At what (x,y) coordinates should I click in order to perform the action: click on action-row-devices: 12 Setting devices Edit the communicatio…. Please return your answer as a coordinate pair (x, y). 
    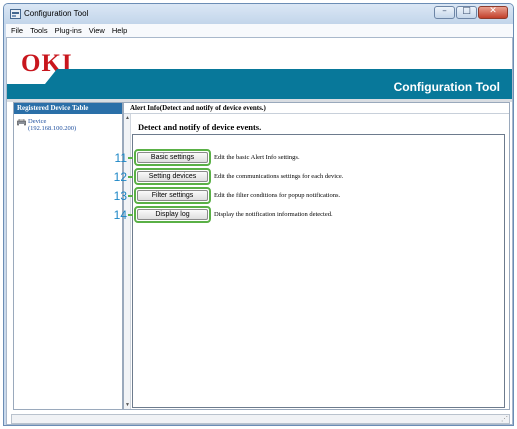
    Looking at the image, I should click on (226, 176).